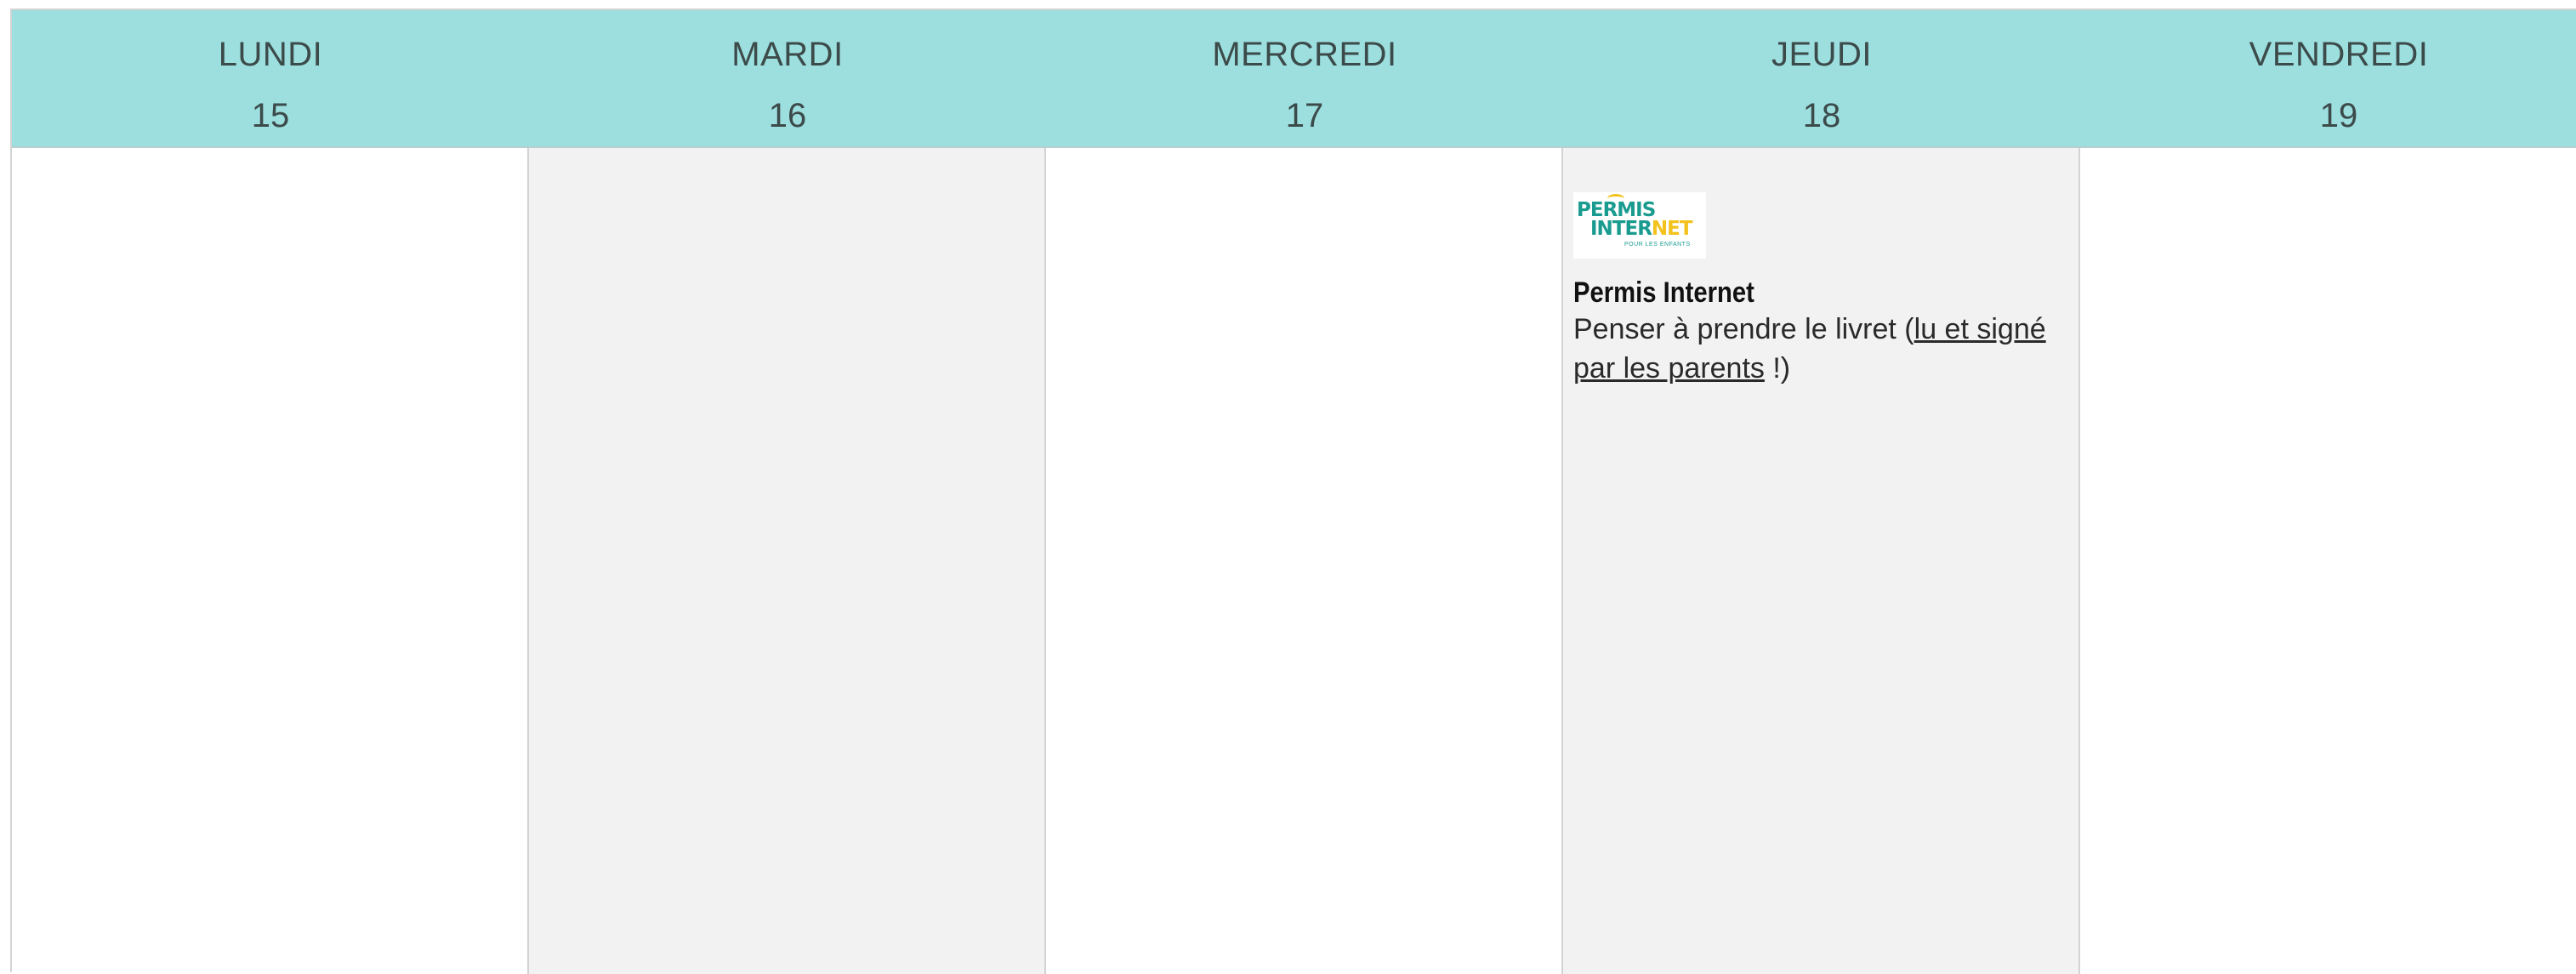  What do you see at coordinates (1657, 245) in the screenshot?
I see `logo-tagline: POUR LES ENFANTS` at bounding box center [1657, 245].